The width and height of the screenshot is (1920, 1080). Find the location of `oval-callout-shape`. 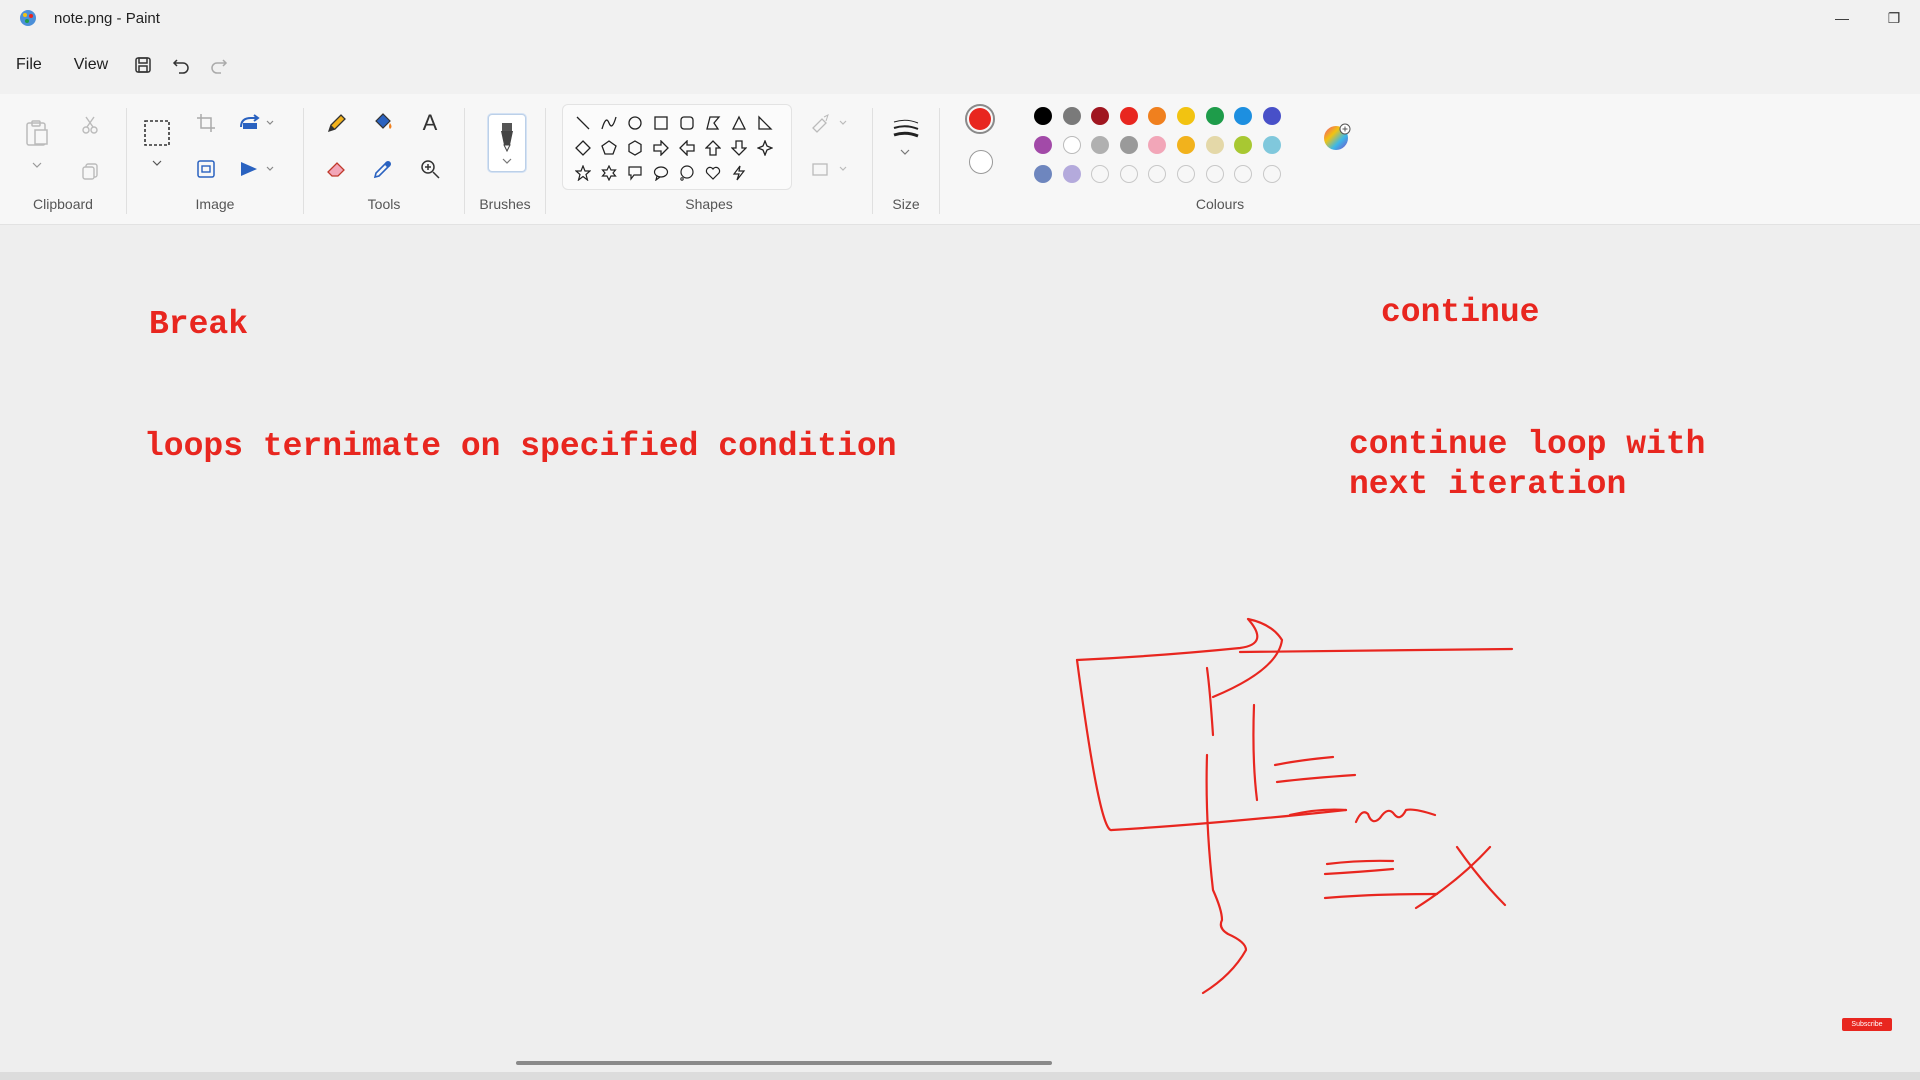

oval-callout-shape is located at coordinates (661, 173).